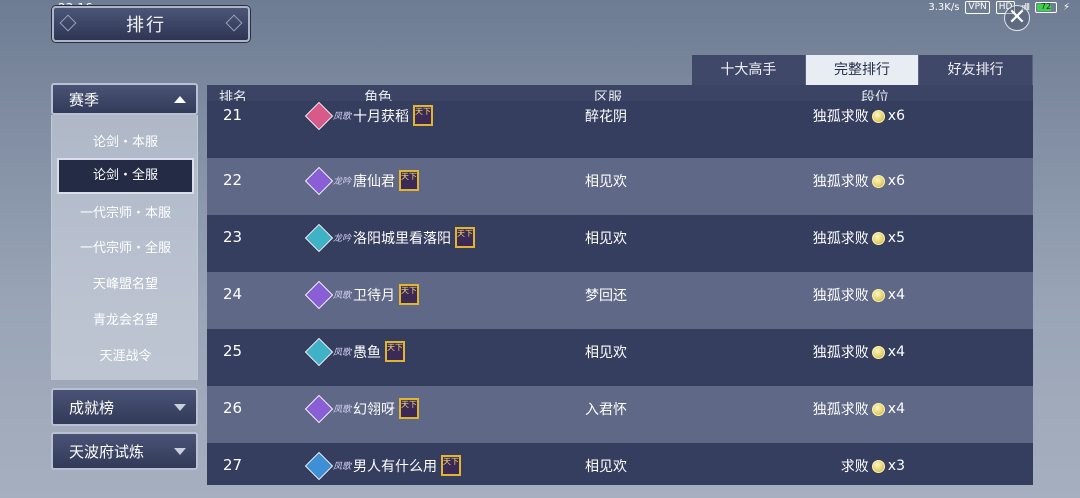 Image resolution: width=1080 pixels, height=498 pixels. I want to click on season-label: 赛季, so click(84, 99).